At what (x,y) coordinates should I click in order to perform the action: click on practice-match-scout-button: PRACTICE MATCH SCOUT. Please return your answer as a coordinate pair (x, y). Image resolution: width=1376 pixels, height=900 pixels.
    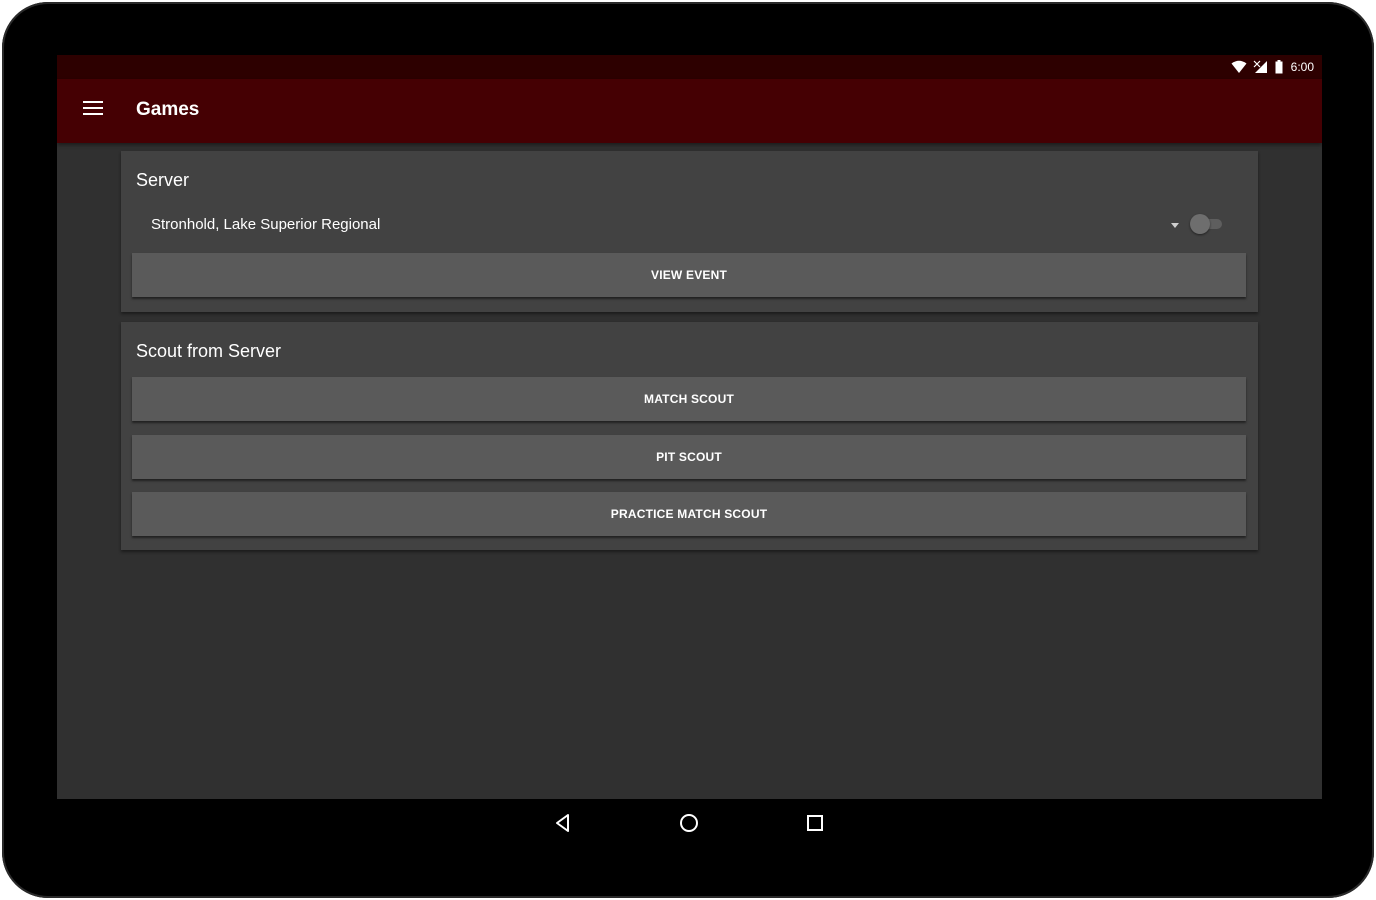
    Looking at the image, I should click on (689, 514).